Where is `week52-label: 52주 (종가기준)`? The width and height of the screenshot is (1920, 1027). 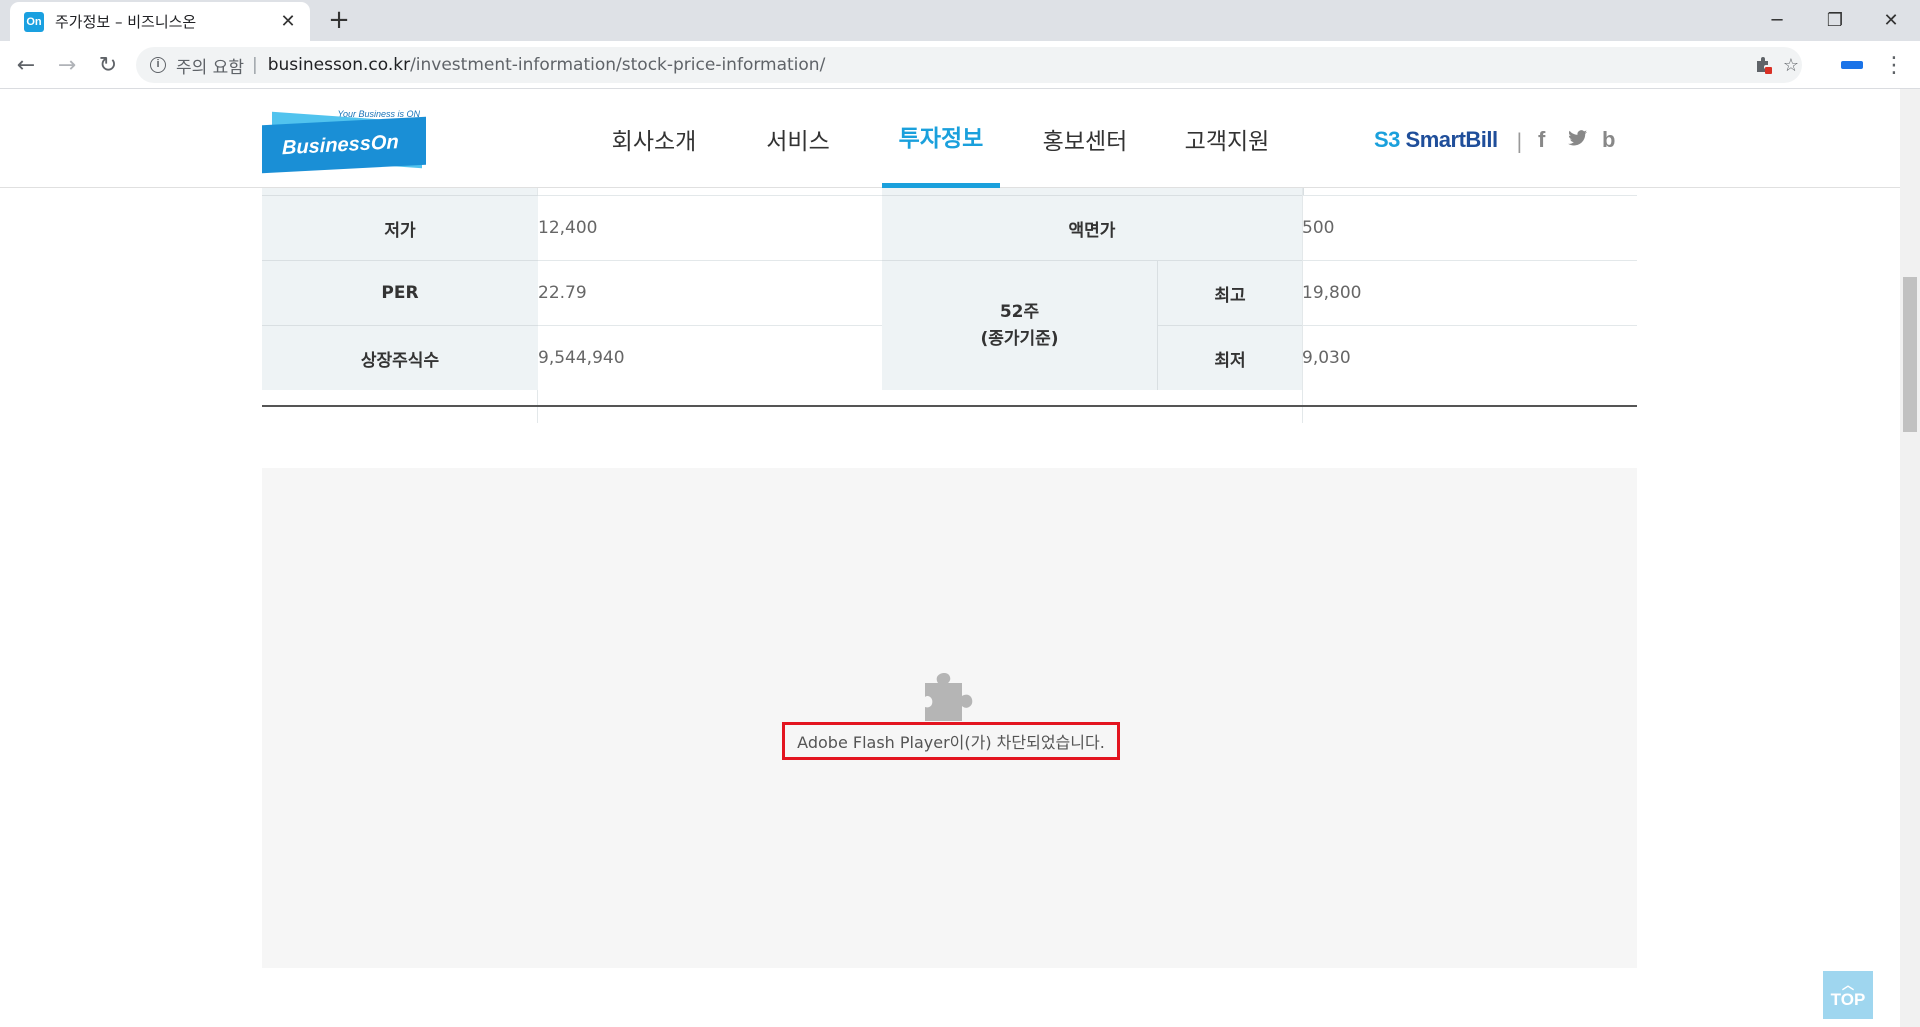 week52-label: 52주 (종가기준) is located at coordinates (1020, 325).